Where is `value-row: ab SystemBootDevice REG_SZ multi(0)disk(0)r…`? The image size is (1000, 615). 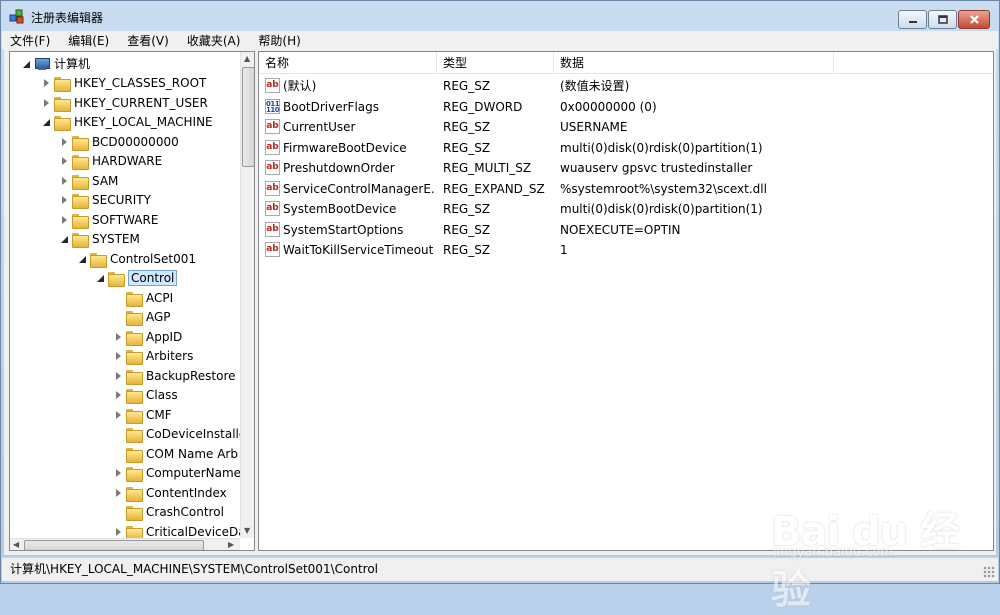 value-row: ab SystemBootDevice REG_SZ multi(0)disk(0)r… is located at coordinates (626, 209).